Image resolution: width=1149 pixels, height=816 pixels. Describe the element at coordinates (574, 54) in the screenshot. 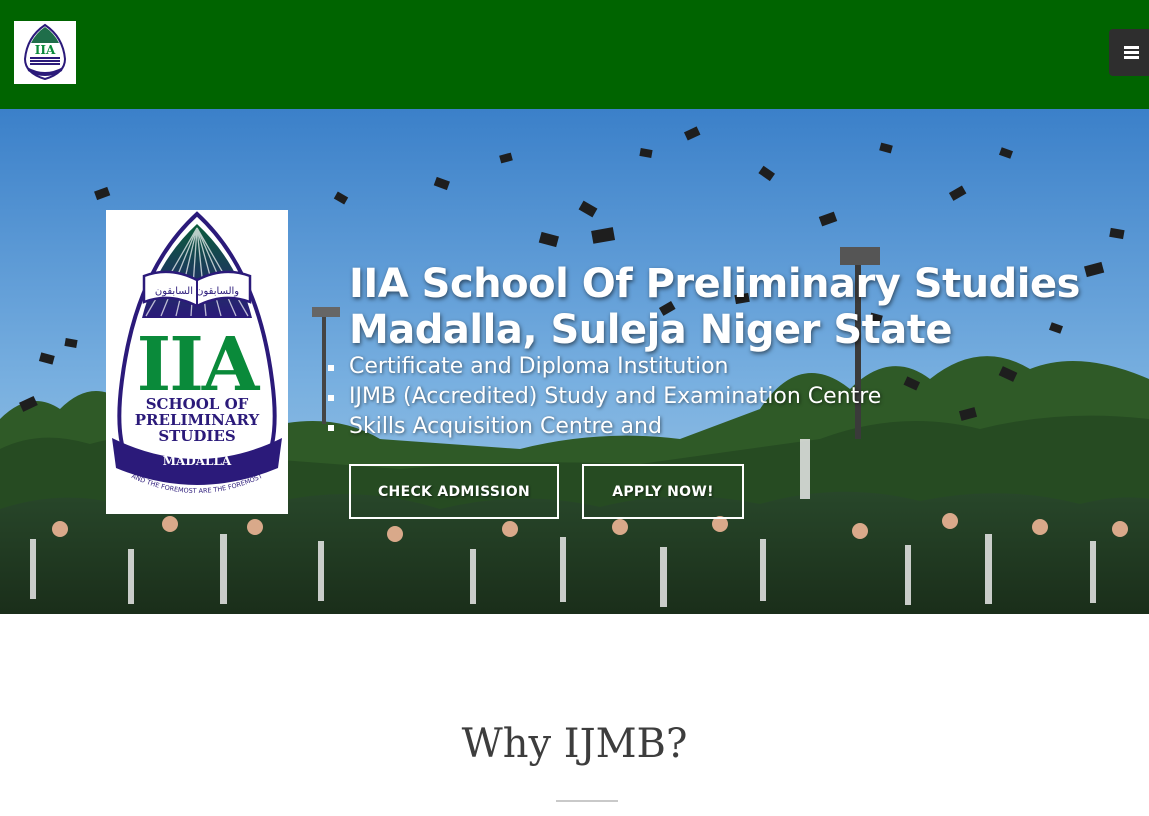

I see `top-navbar: IIA` at that location.